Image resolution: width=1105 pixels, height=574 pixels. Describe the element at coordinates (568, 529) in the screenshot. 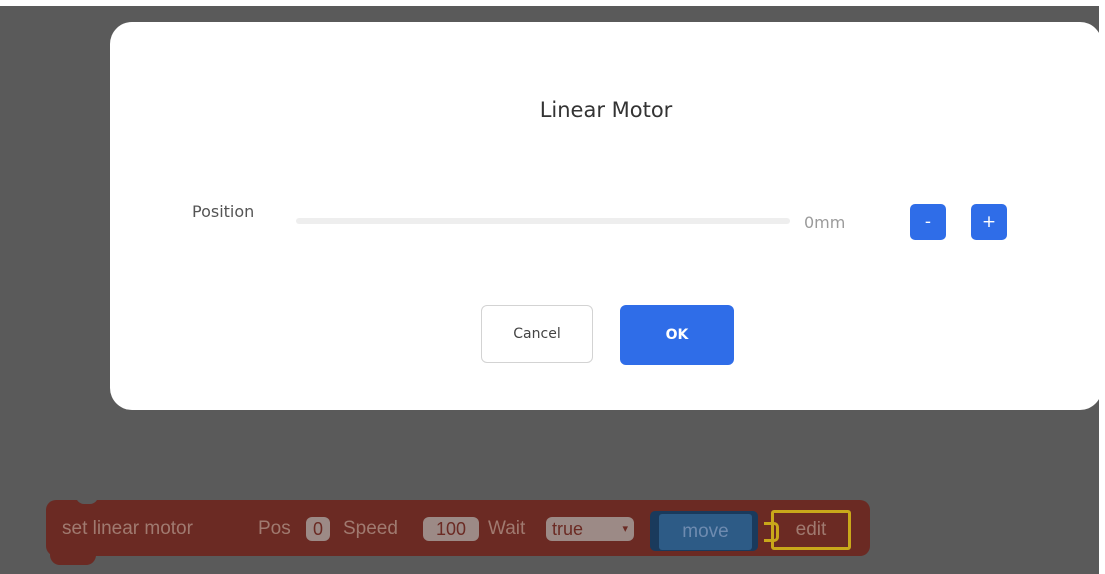

I see `block-wait-value: true` at that location.